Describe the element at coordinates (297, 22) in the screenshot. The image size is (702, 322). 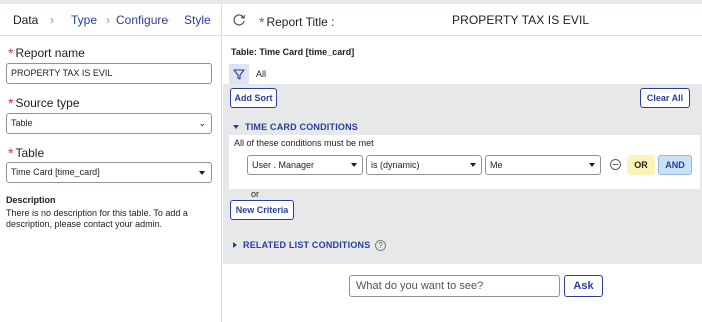
I see `report-title-label: * Report Title :` at that location.